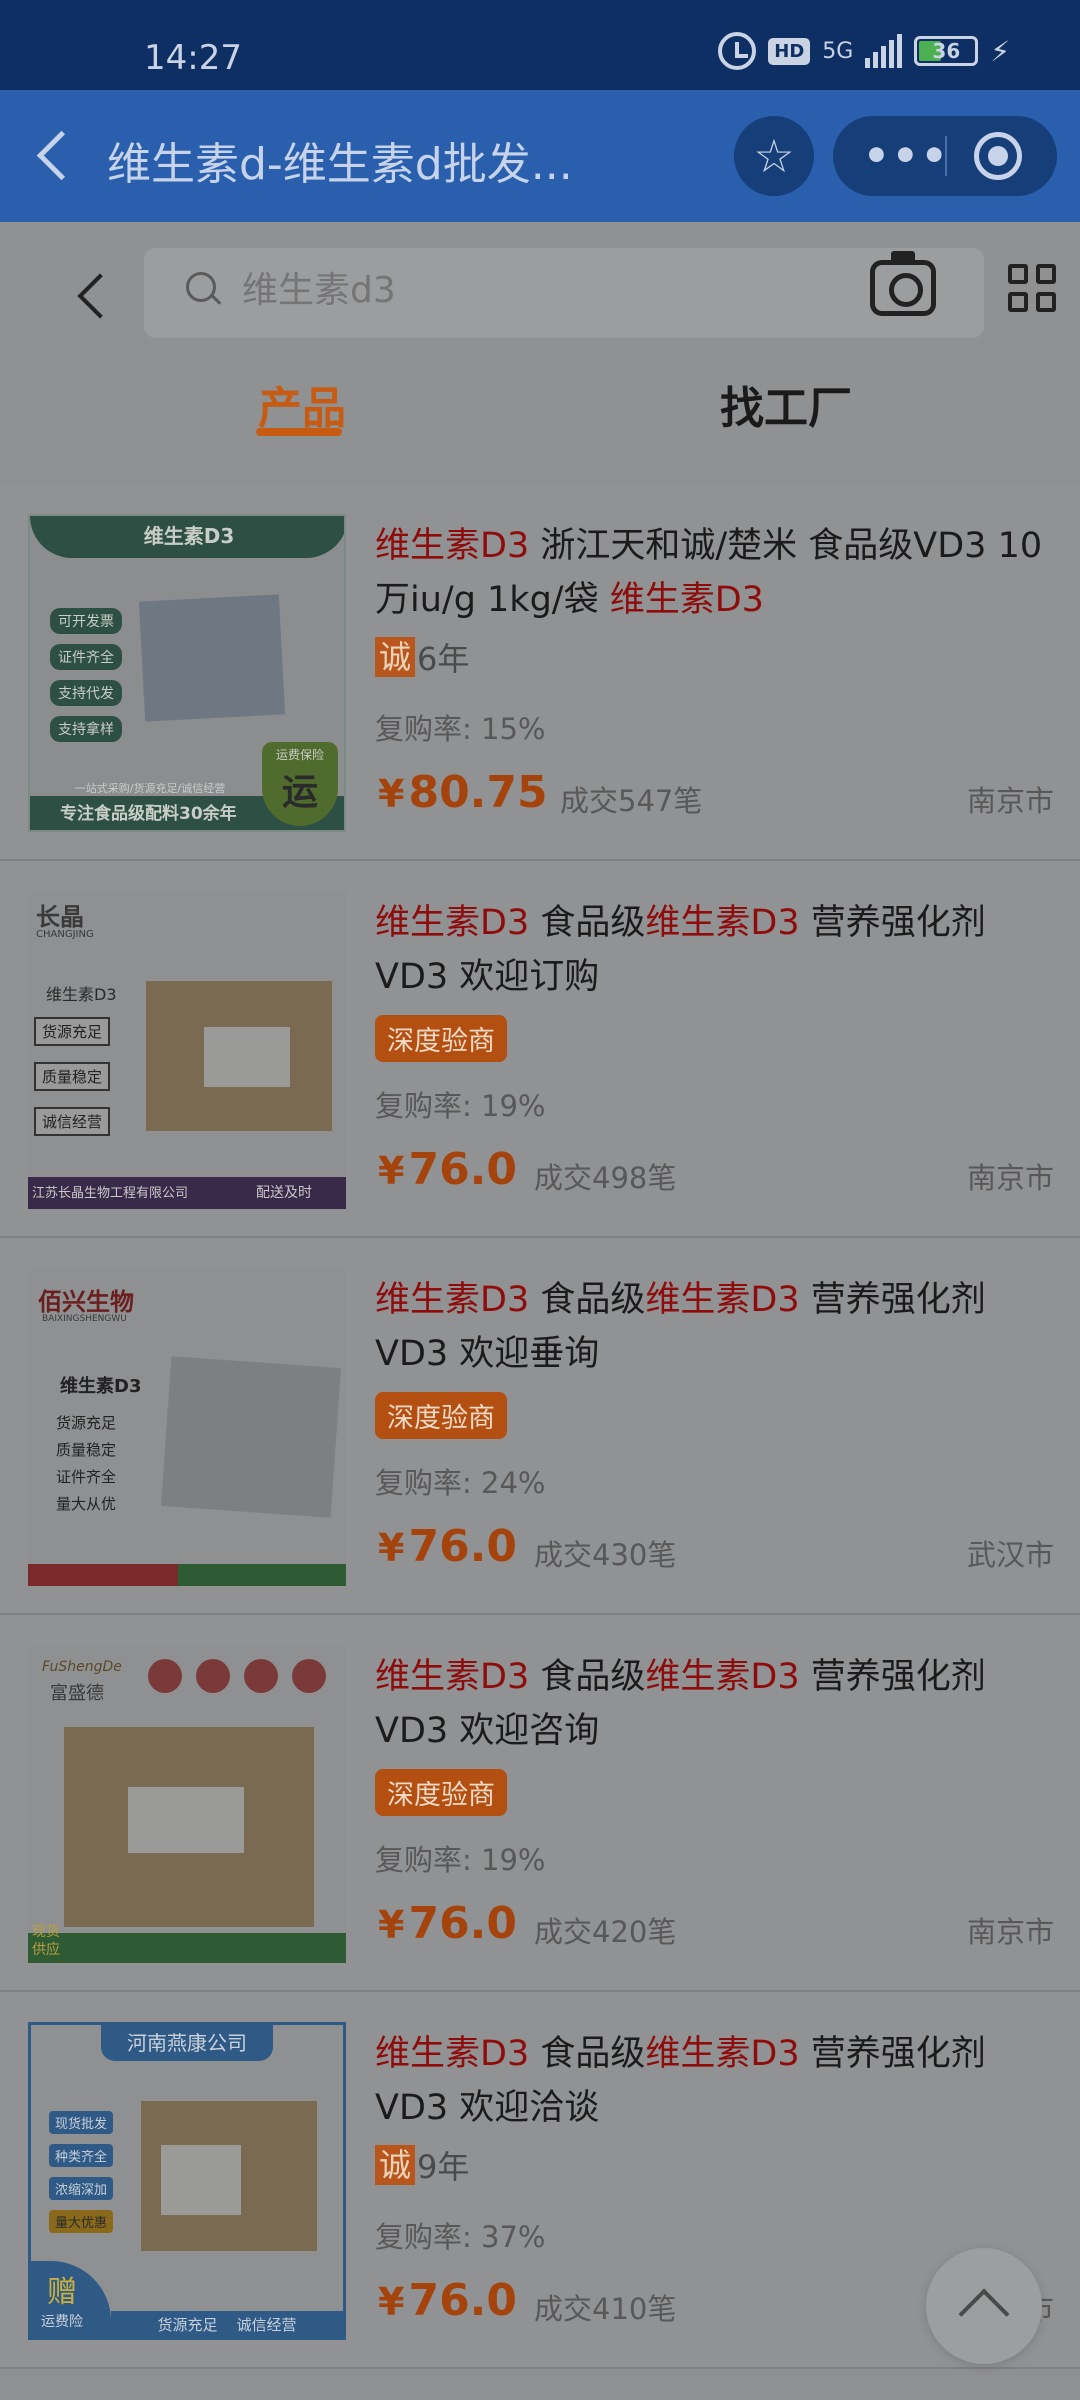  What do you see at coordinates (838, 51) in the screenshot?
I see `network-type: 5G` at bounding box center [838, 51].